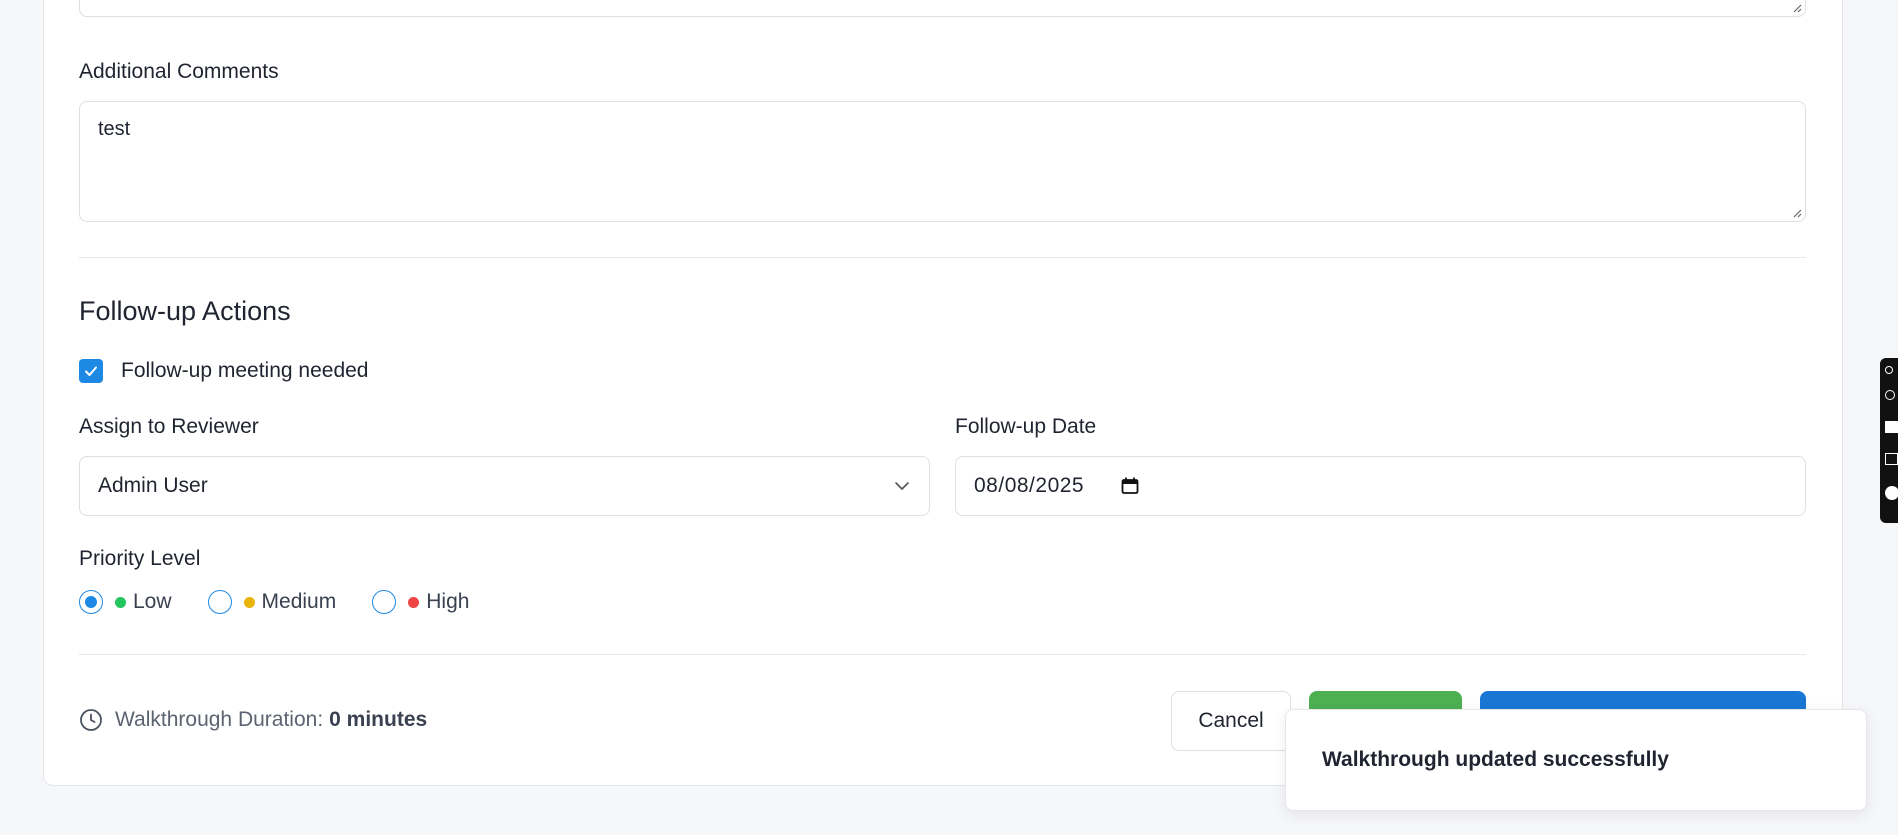 This screenshot has width=1898, height=835. I want to click on followup-meeting-row: Follow-up meeting needed, so click(224, 371).